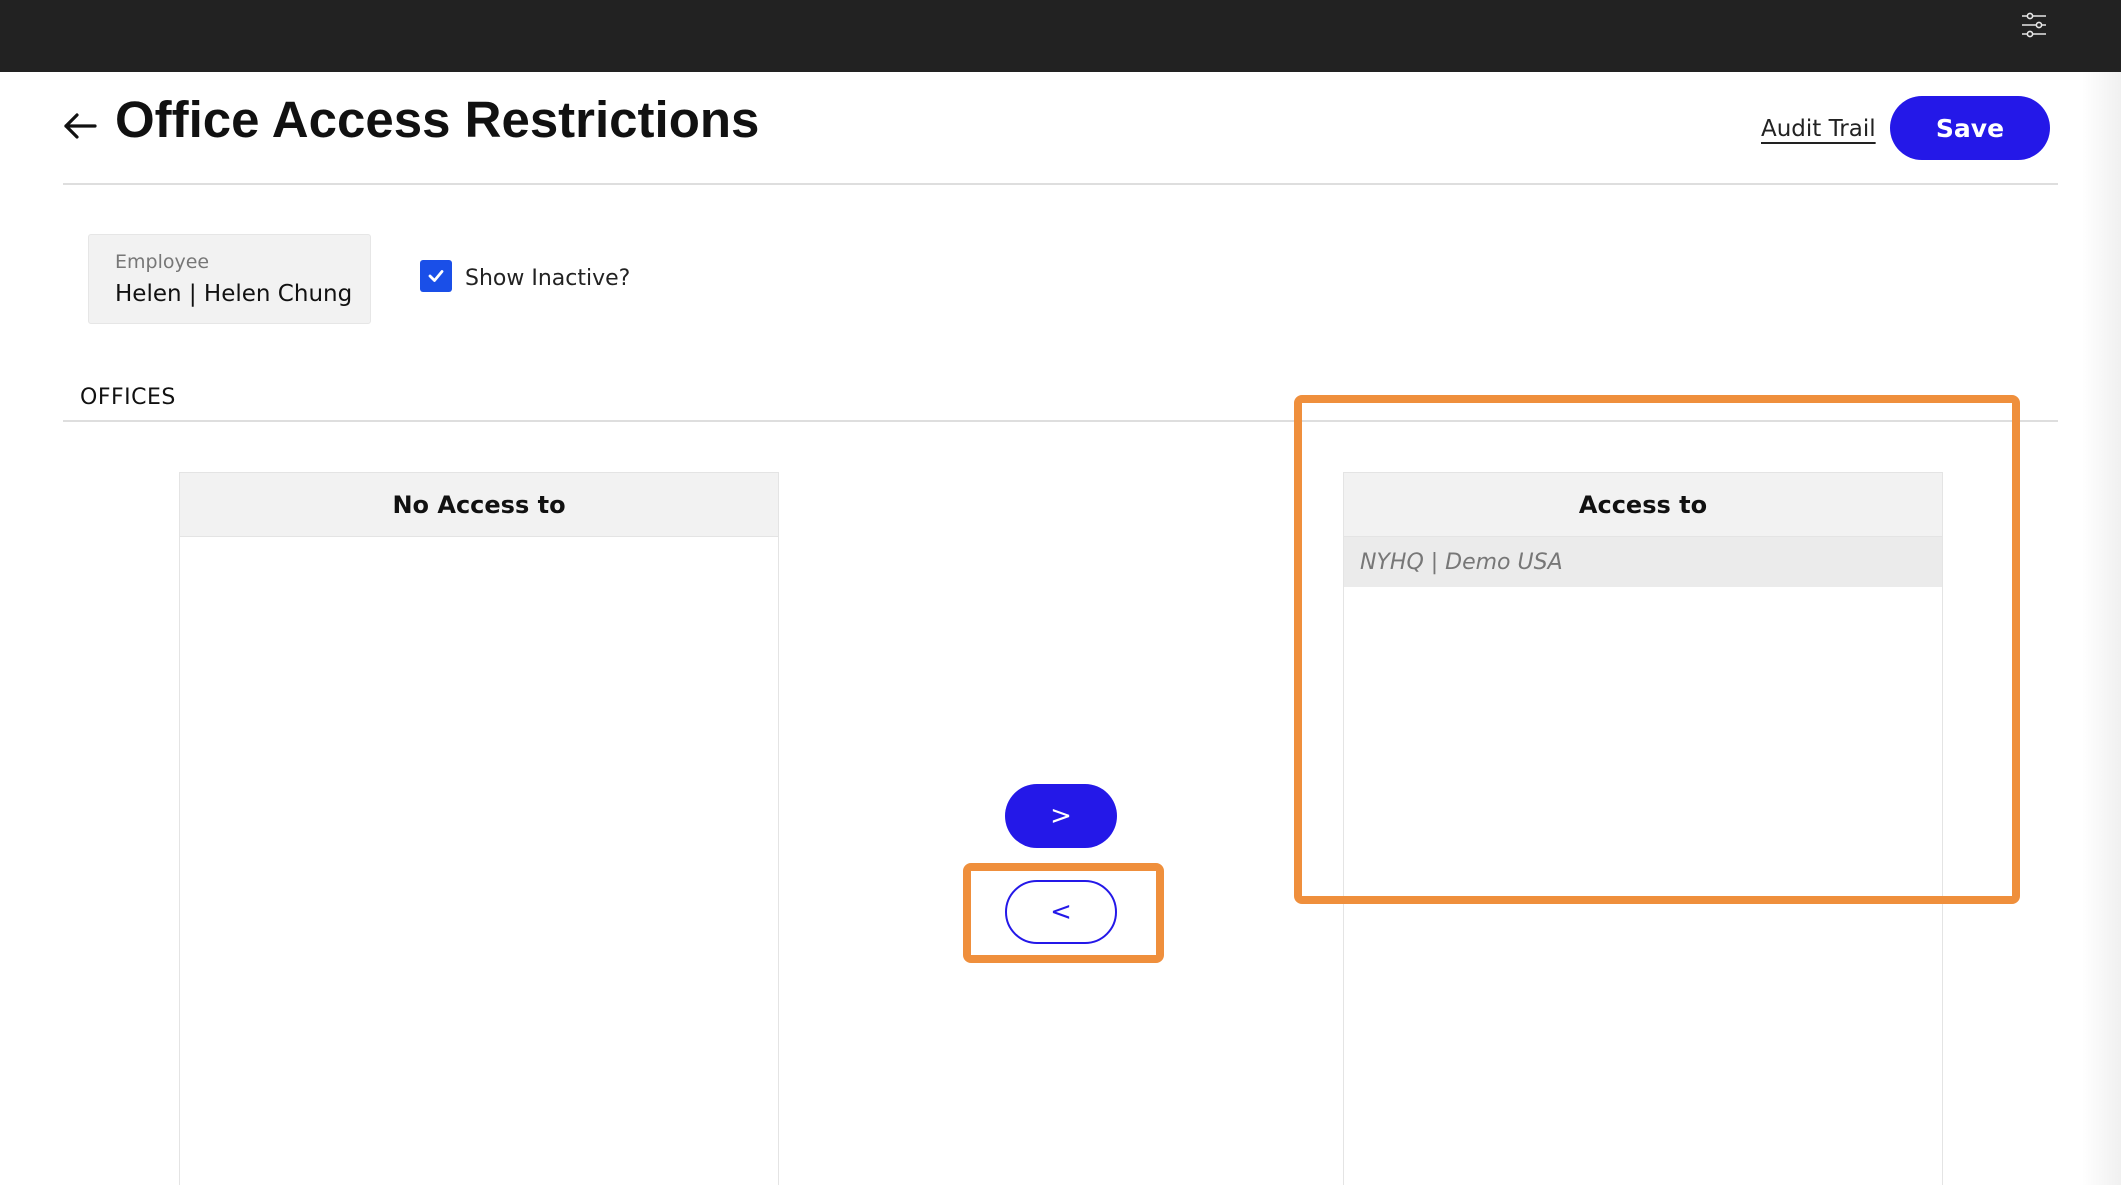 Image resolution: width=2121 pixels, height=1185 pixels. I want to click on page-title: Office Access Restrictions, so click(437, 119).